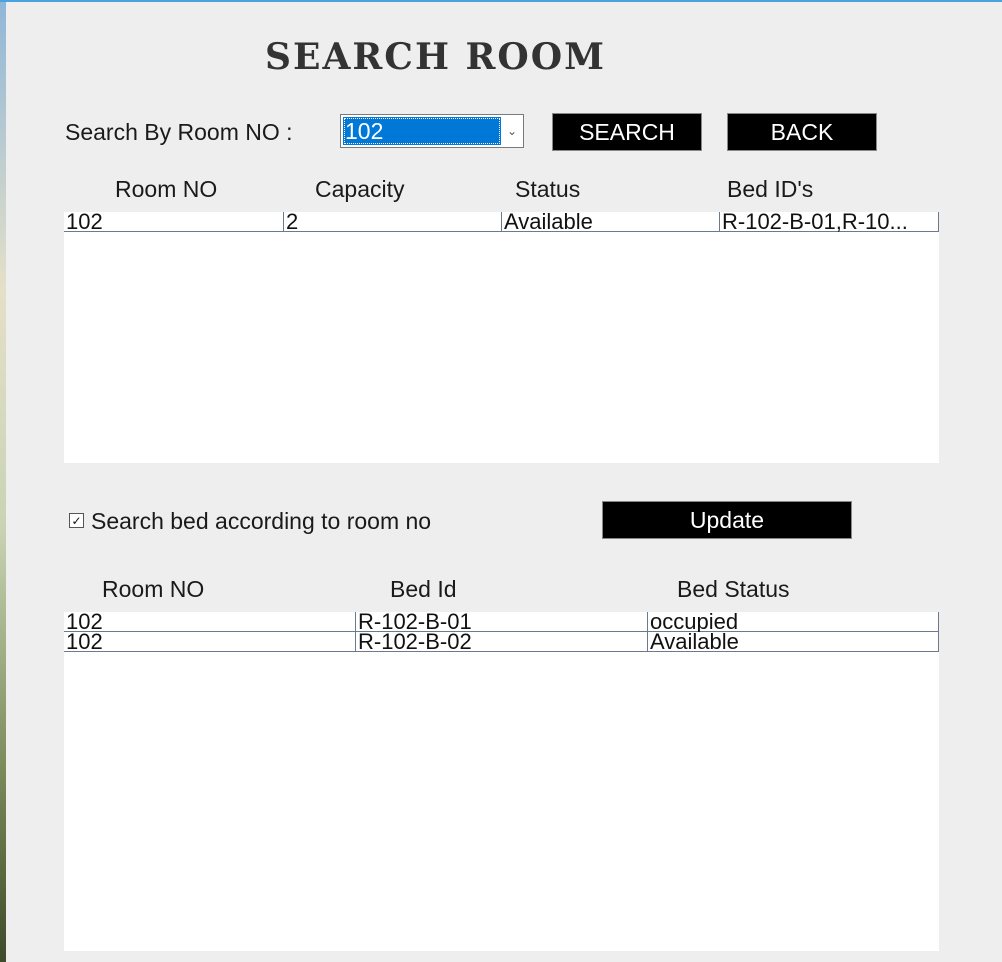 This screenshot has width=1002, height=962. What do you see at coordinates (153, 589) in the screenshot?
I see `beds-header-room-no: Room NO` at bounding box center [153, 589].